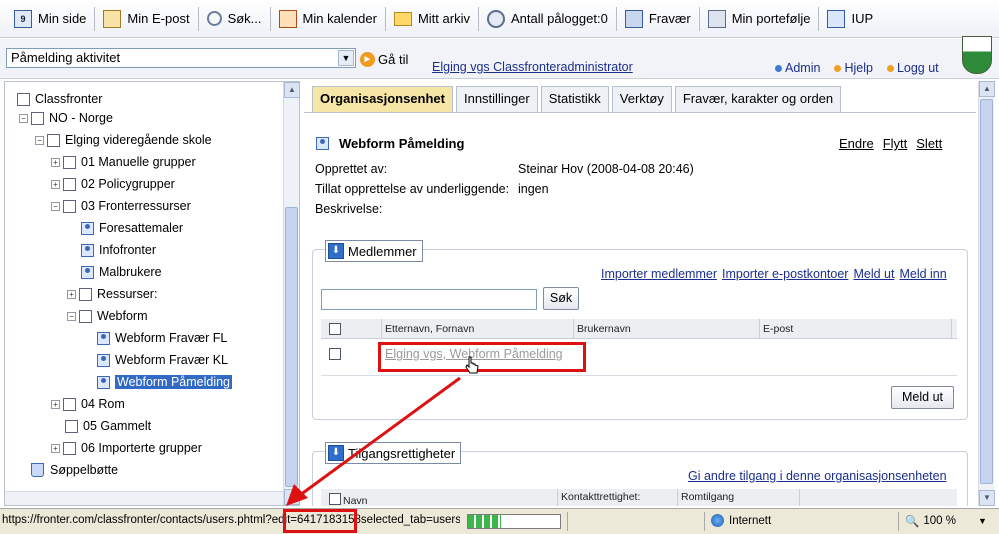 Image resolution: width=999 pixels, height=534 pixels. What do you see at coordinates (429, 299) in the screenshot?
I see `members-search-input` at bounding box center [429, 299].